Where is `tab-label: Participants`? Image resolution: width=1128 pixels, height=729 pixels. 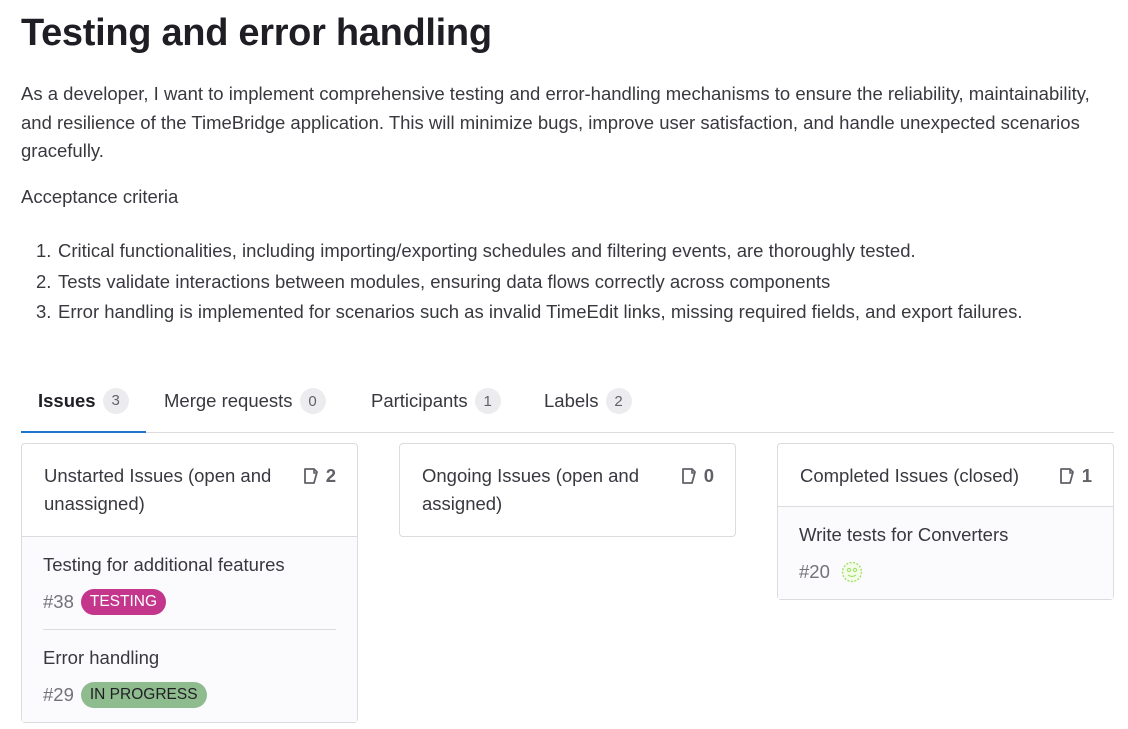
tab-label: Participants is located at coordinates (419, 400).